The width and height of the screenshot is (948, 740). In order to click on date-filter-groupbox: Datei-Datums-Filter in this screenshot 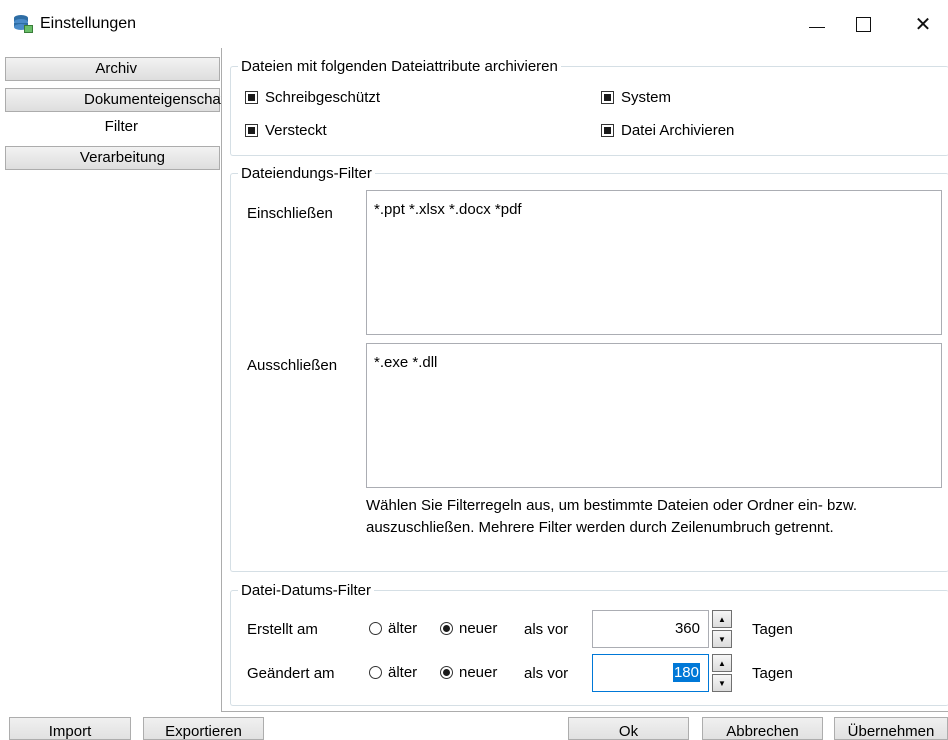, I will do `click(589, 644)`.